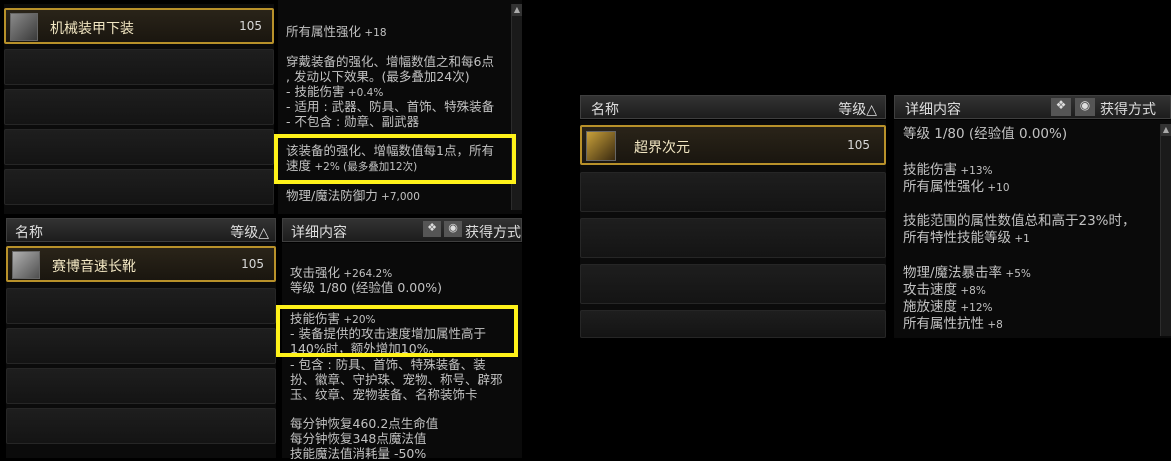  What do you see at coordinates (733, 107) in the screenshot?
I see `list-header-3: 名称 等级△` at bounding box center [733, 107].